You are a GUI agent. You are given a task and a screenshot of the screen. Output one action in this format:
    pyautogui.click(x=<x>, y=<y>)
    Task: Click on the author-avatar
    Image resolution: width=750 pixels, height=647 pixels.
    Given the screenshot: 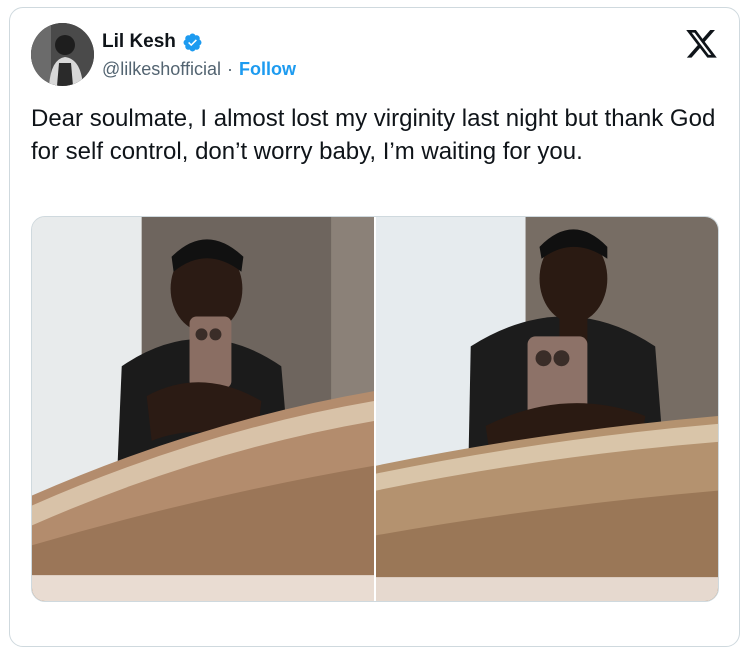 What is the action you would take?
    pyautogui.click(x=62, y=54)
    